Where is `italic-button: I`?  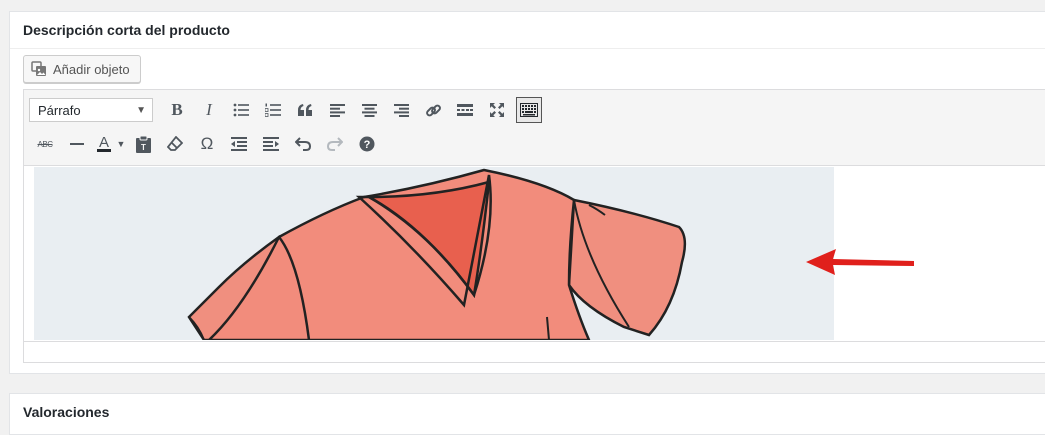
italic-button: I is located at coordinates (209, 110).